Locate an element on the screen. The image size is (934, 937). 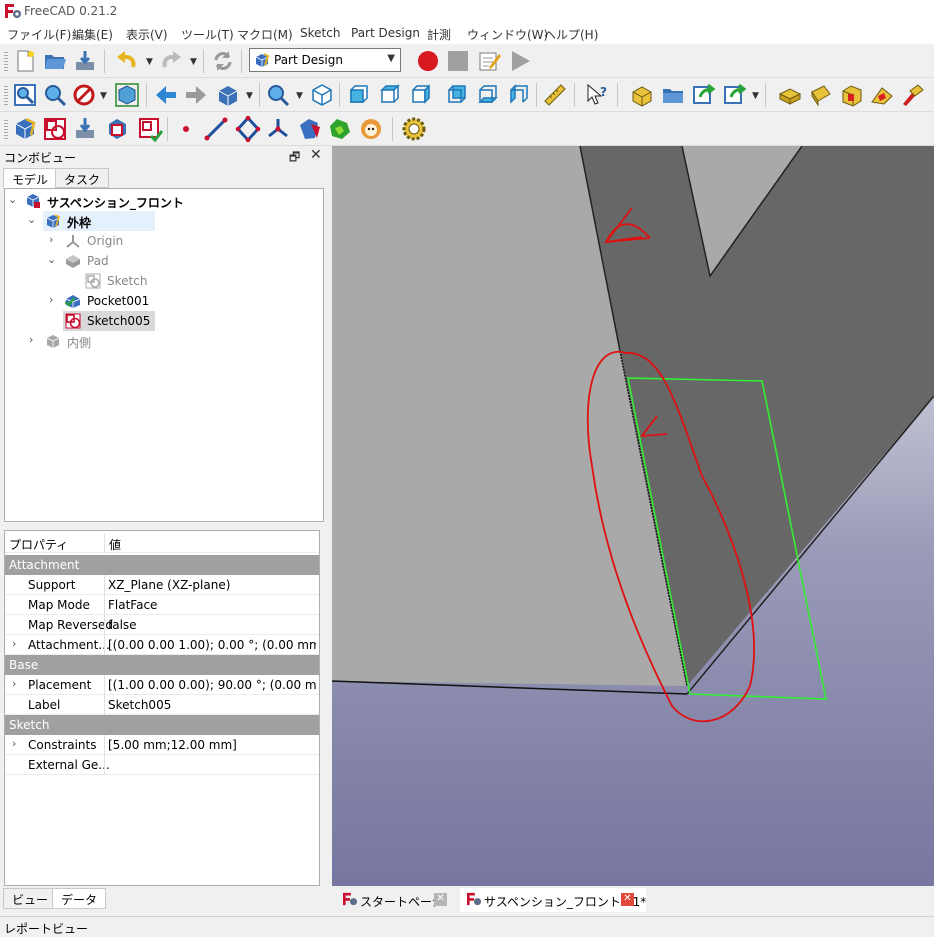
create-sketch-icon is located at coordinates (55, 129).